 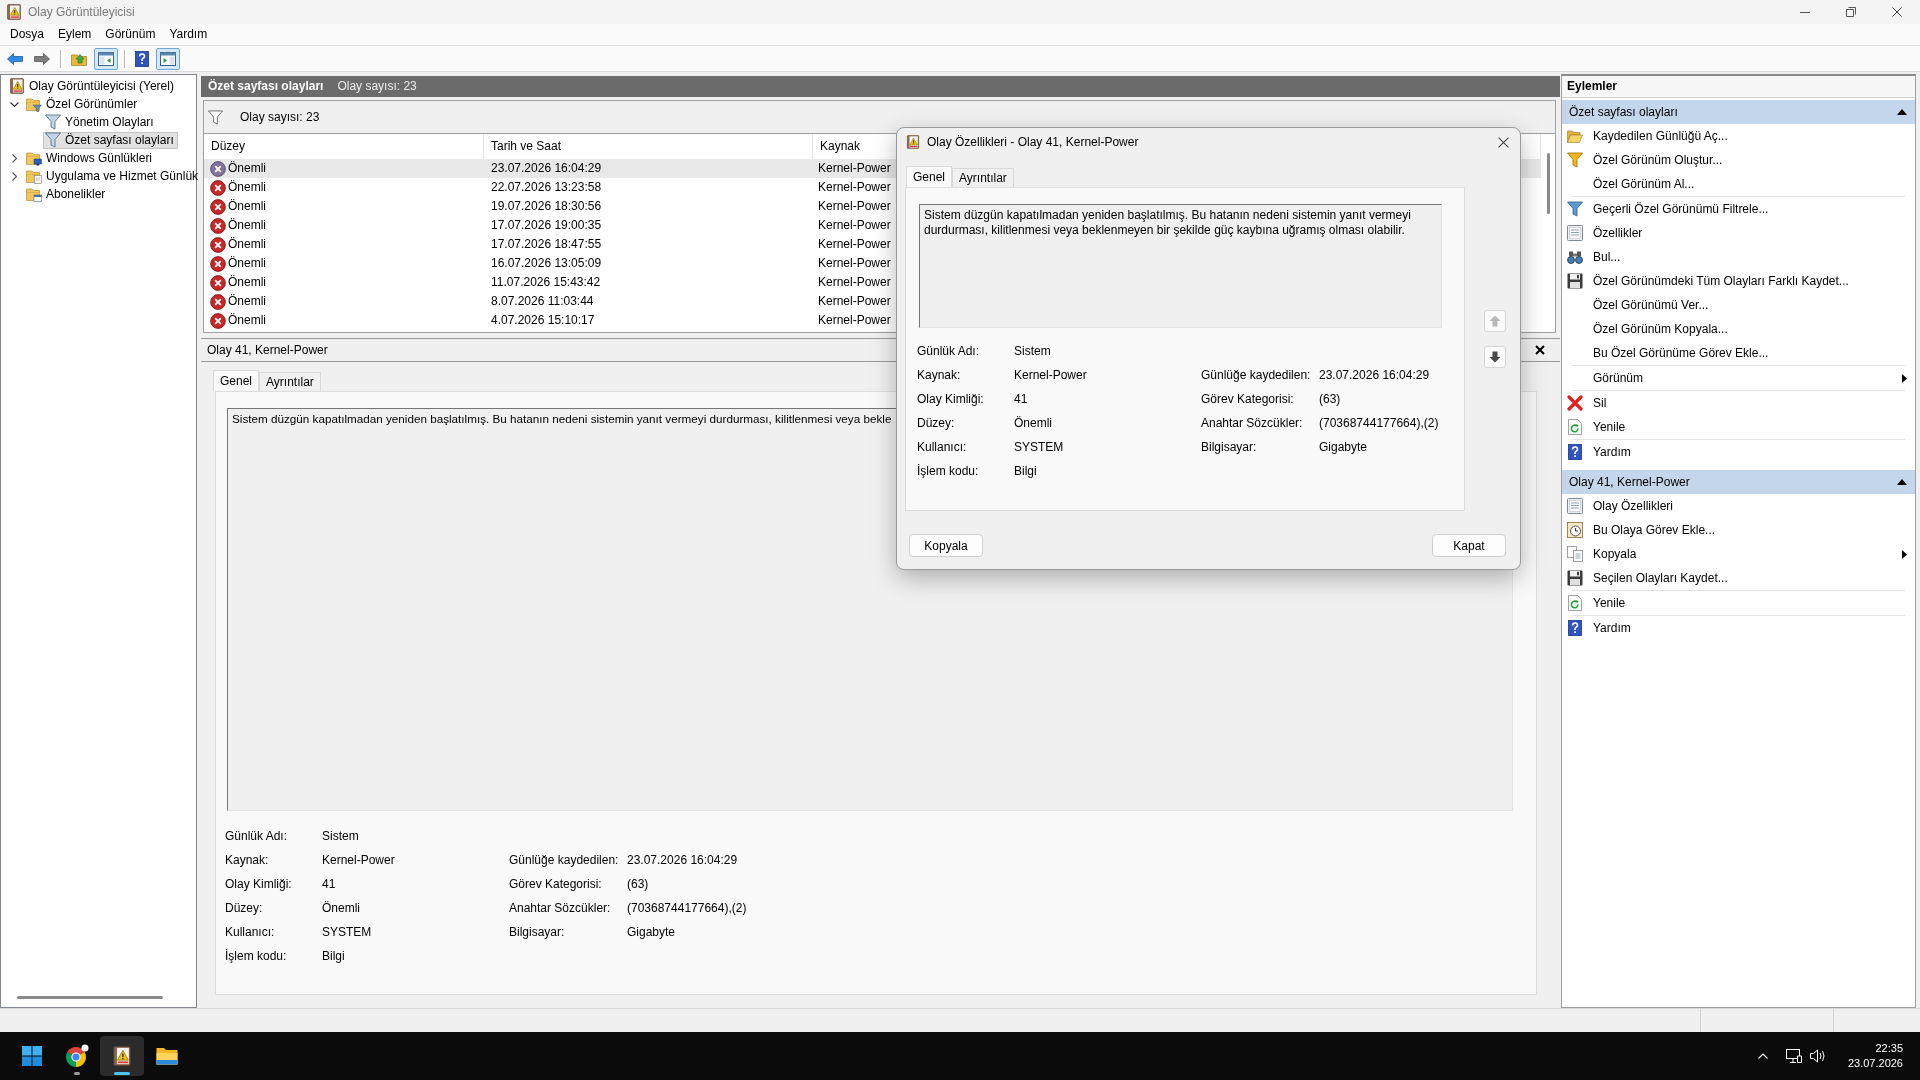 I want to click on event-count: Olay sayısı: 23, so click(x=280, y=117).